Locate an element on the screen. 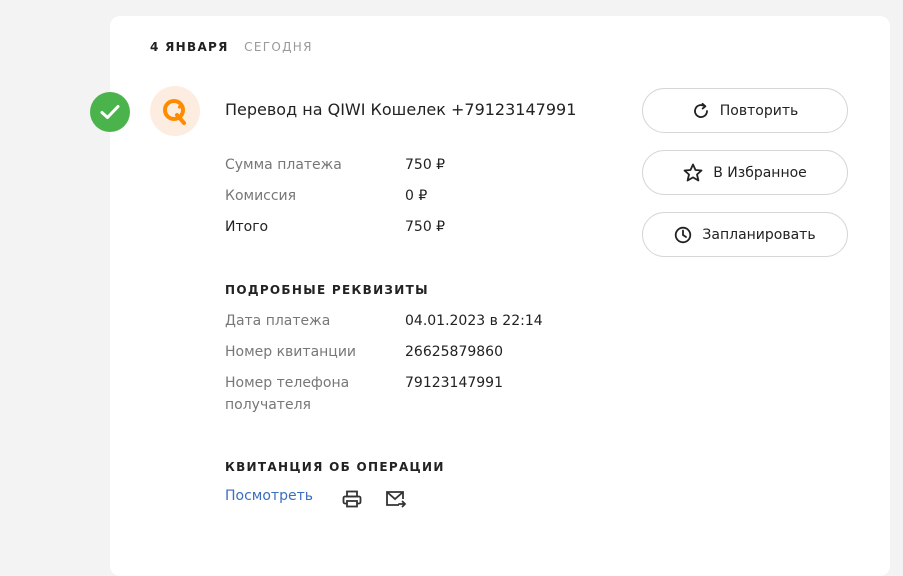  schedule-button: Запланировать is located at coordinates (745, 234).